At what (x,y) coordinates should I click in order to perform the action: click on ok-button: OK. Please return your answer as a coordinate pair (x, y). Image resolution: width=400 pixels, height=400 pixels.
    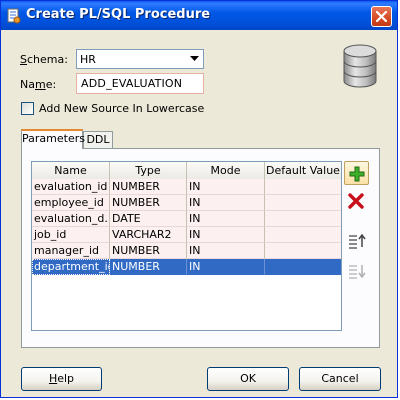
    Looking at the image, I should click on (248, 379).